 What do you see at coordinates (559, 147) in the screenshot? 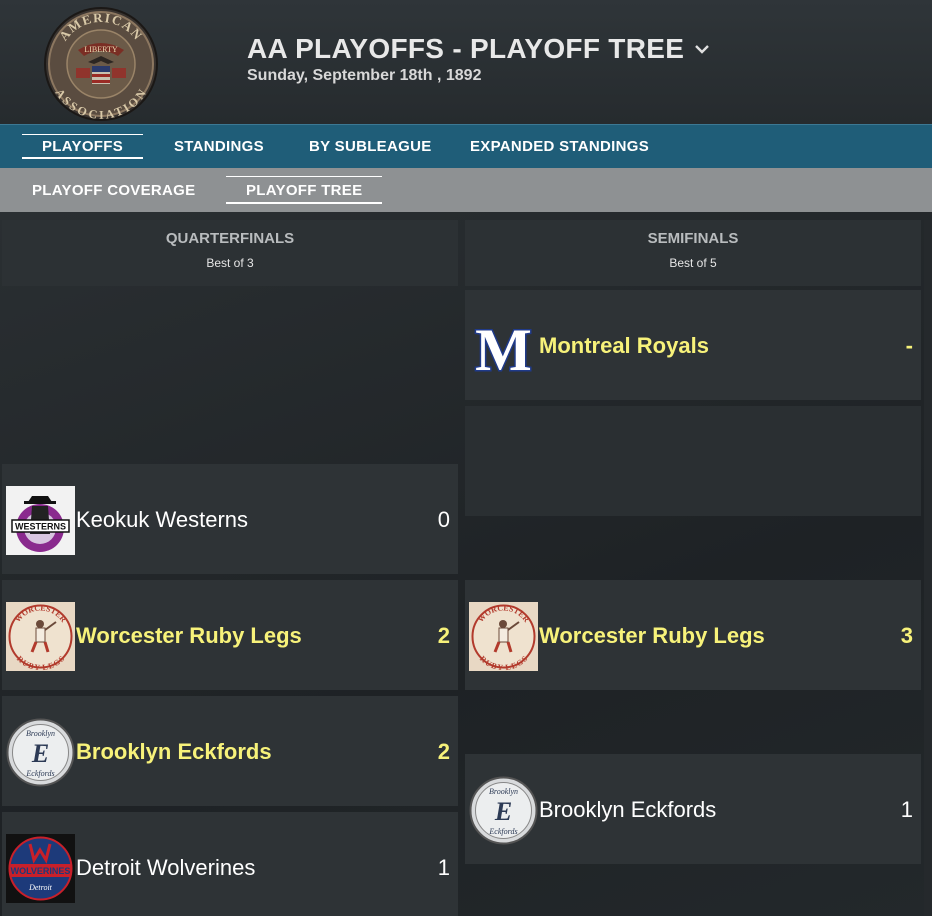
I see `tab-expanded-standings: EXPANDED STANDINGS` at bounding box center [559, 147].